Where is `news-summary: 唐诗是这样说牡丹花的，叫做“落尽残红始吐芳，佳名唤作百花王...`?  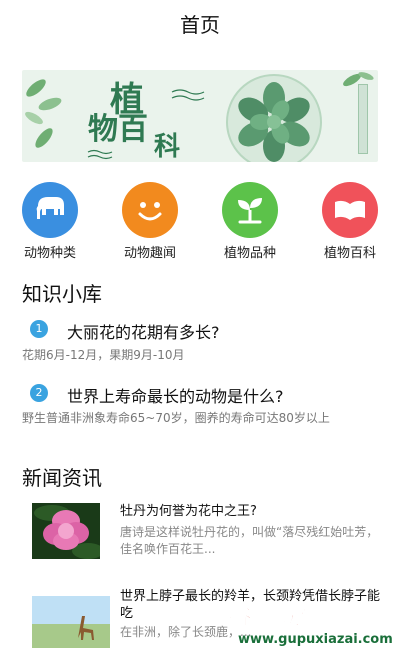 news-summary: 唐诗是这样说牡丹花的，叫做“落尽残红始吐芳，佳名唤作百花王... is located at coordinates (249, 540).